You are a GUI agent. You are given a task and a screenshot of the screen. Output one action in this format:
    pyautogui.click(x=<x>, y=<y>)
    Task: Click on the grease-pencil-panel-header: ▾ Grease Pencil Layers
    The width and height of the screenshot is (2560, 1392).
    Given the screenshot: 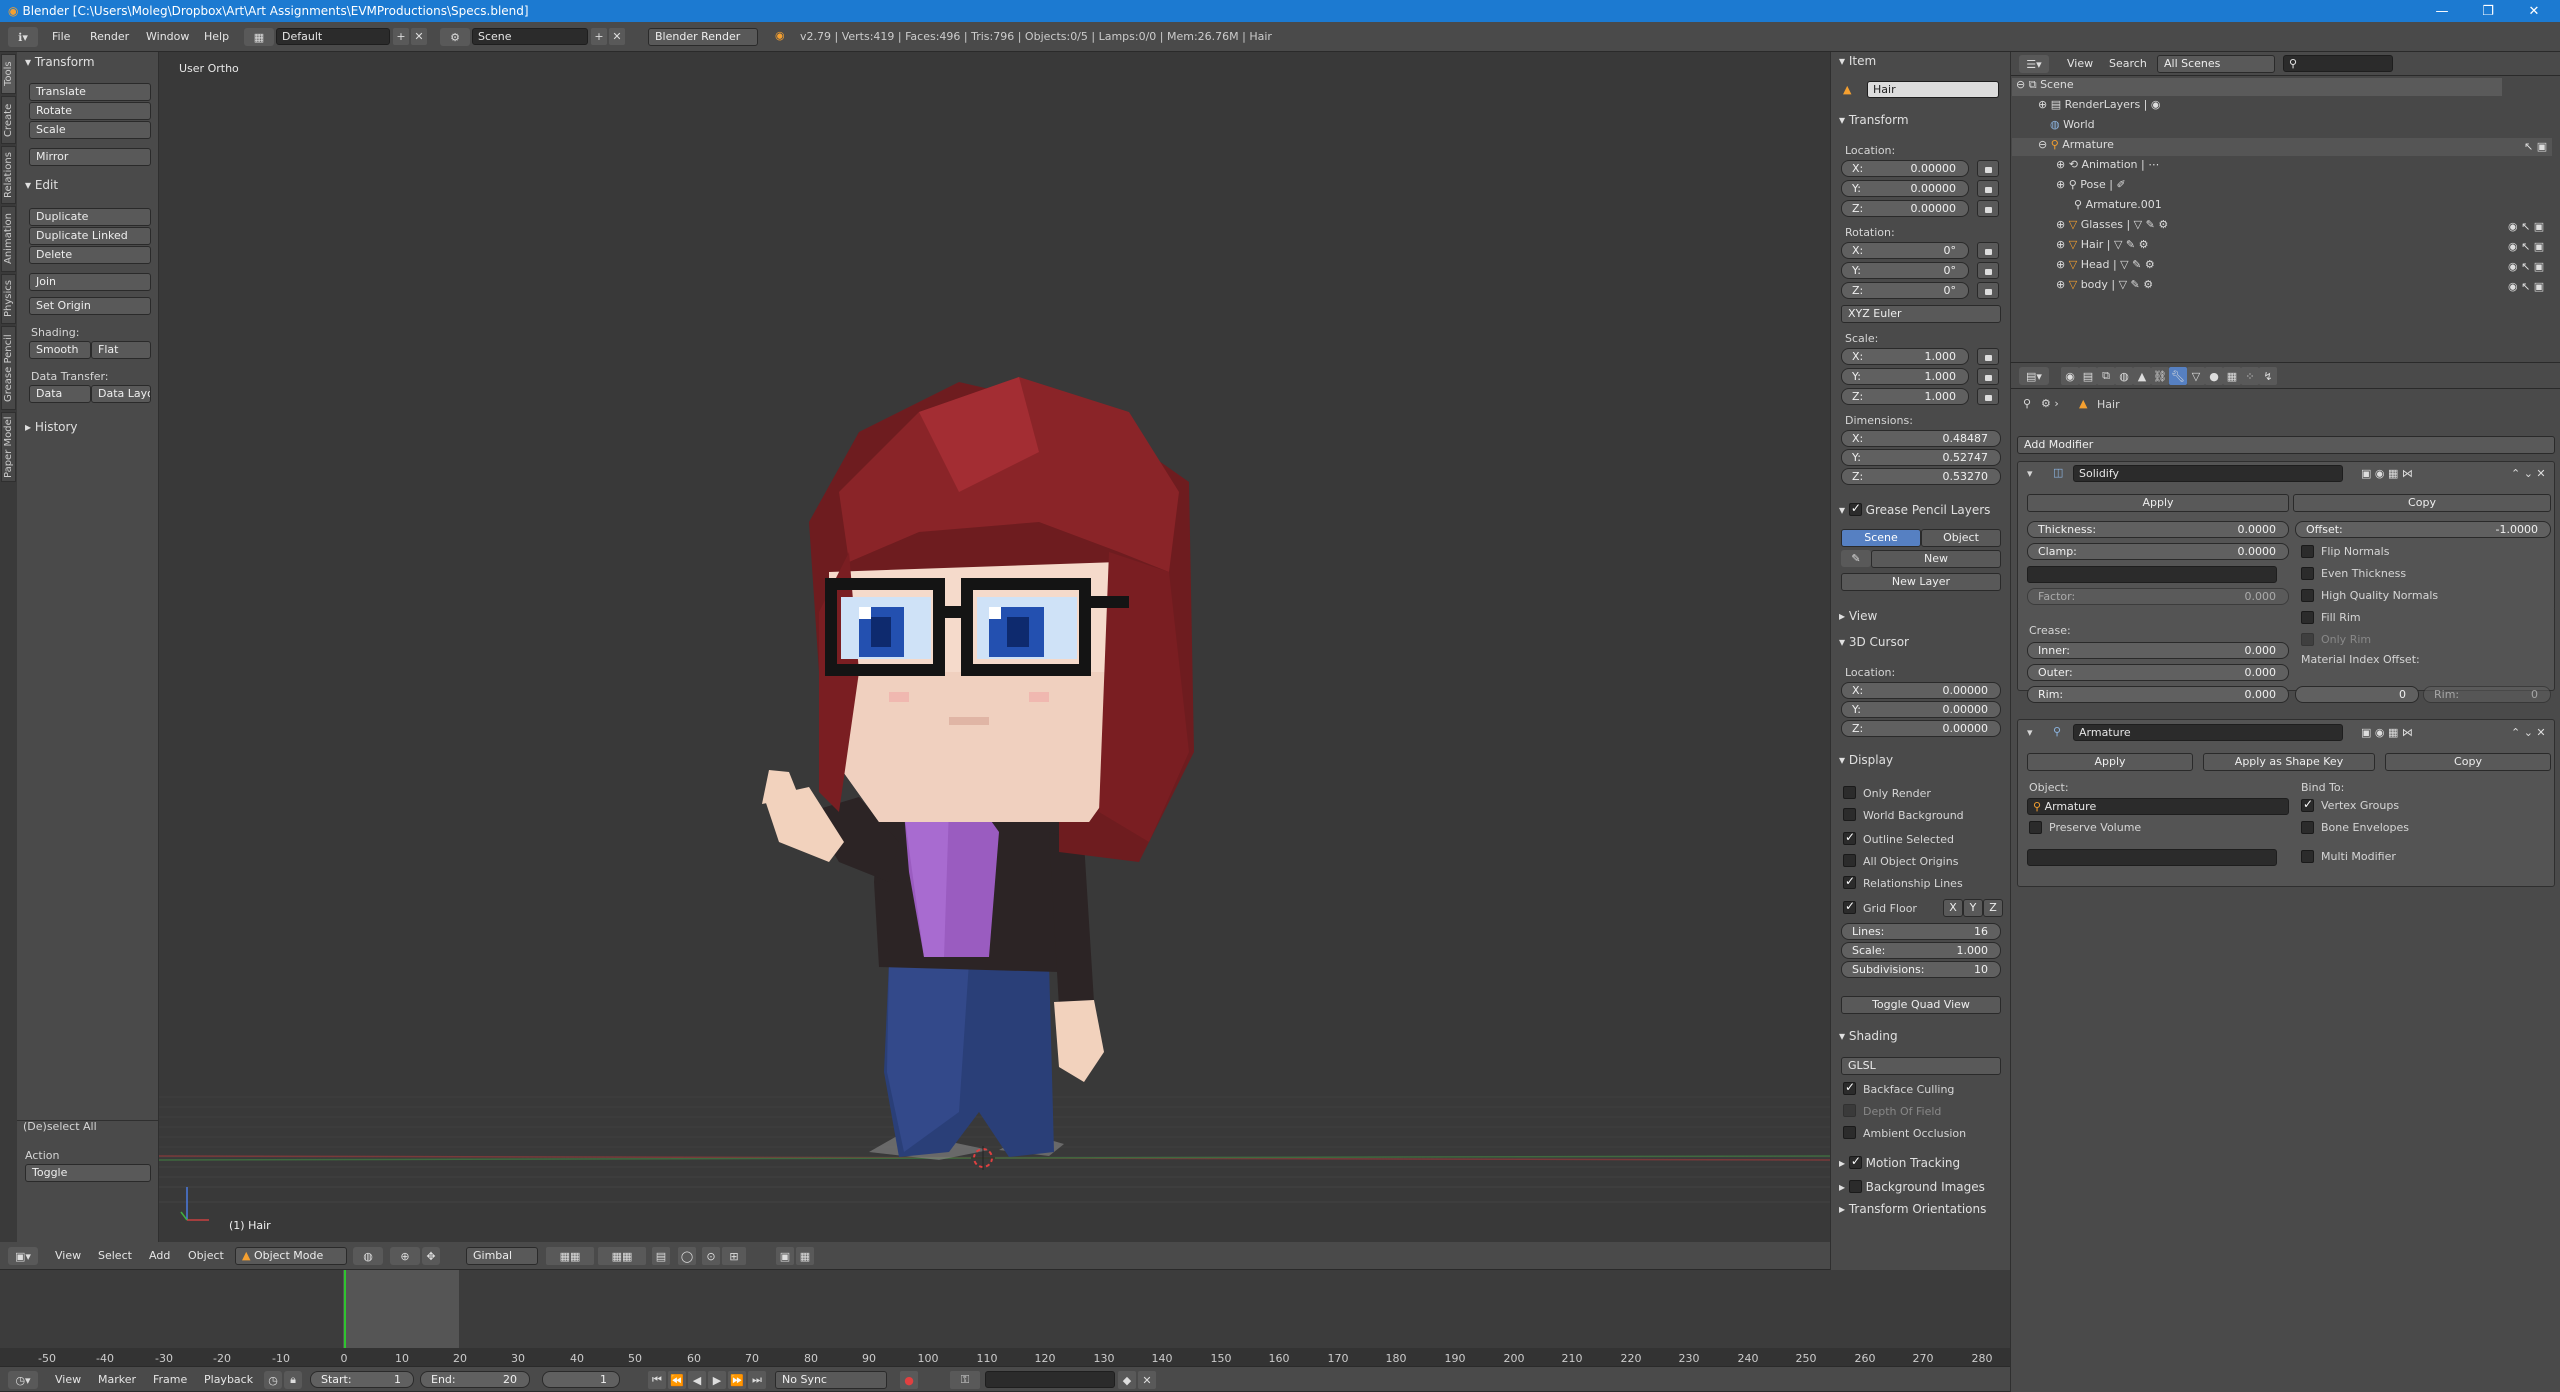 What is the action you would take?
    pyautogui.click(x=1914, y=509)
    